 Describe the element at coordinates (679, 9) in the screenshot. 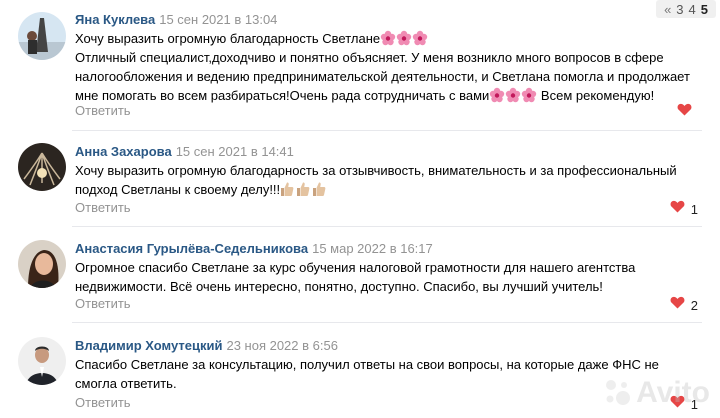

I see `pagination-page: 3` at that location.